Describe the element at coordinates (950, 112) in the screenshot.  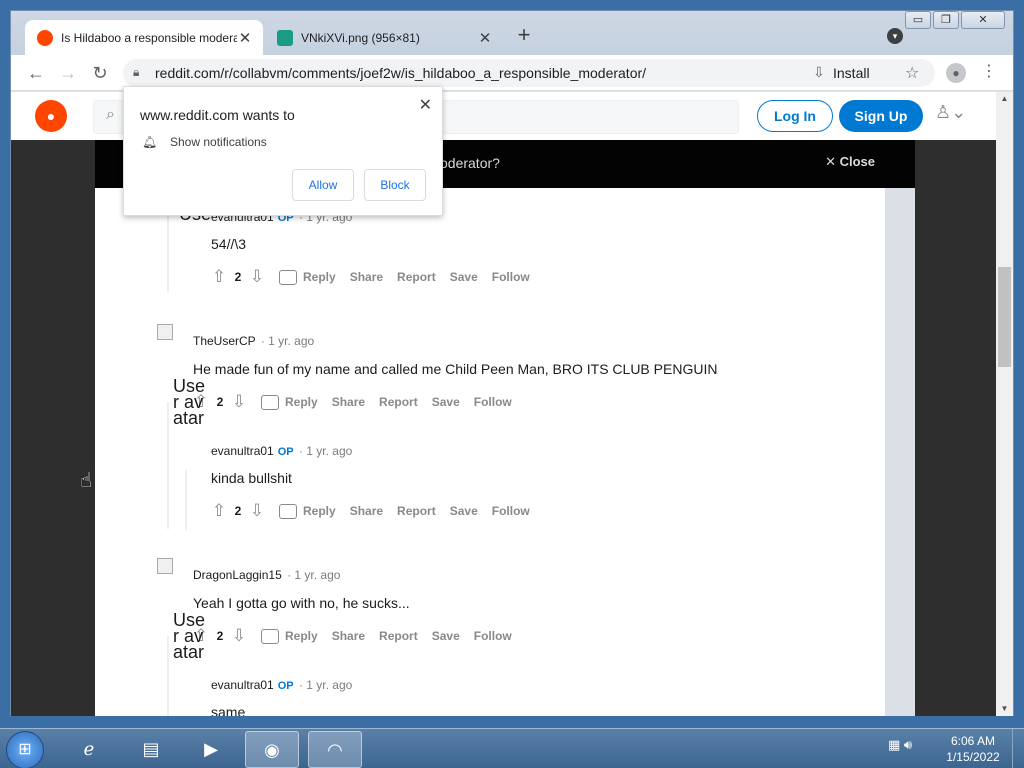
I see `user-menu-icon: ♙⌄` at that location.